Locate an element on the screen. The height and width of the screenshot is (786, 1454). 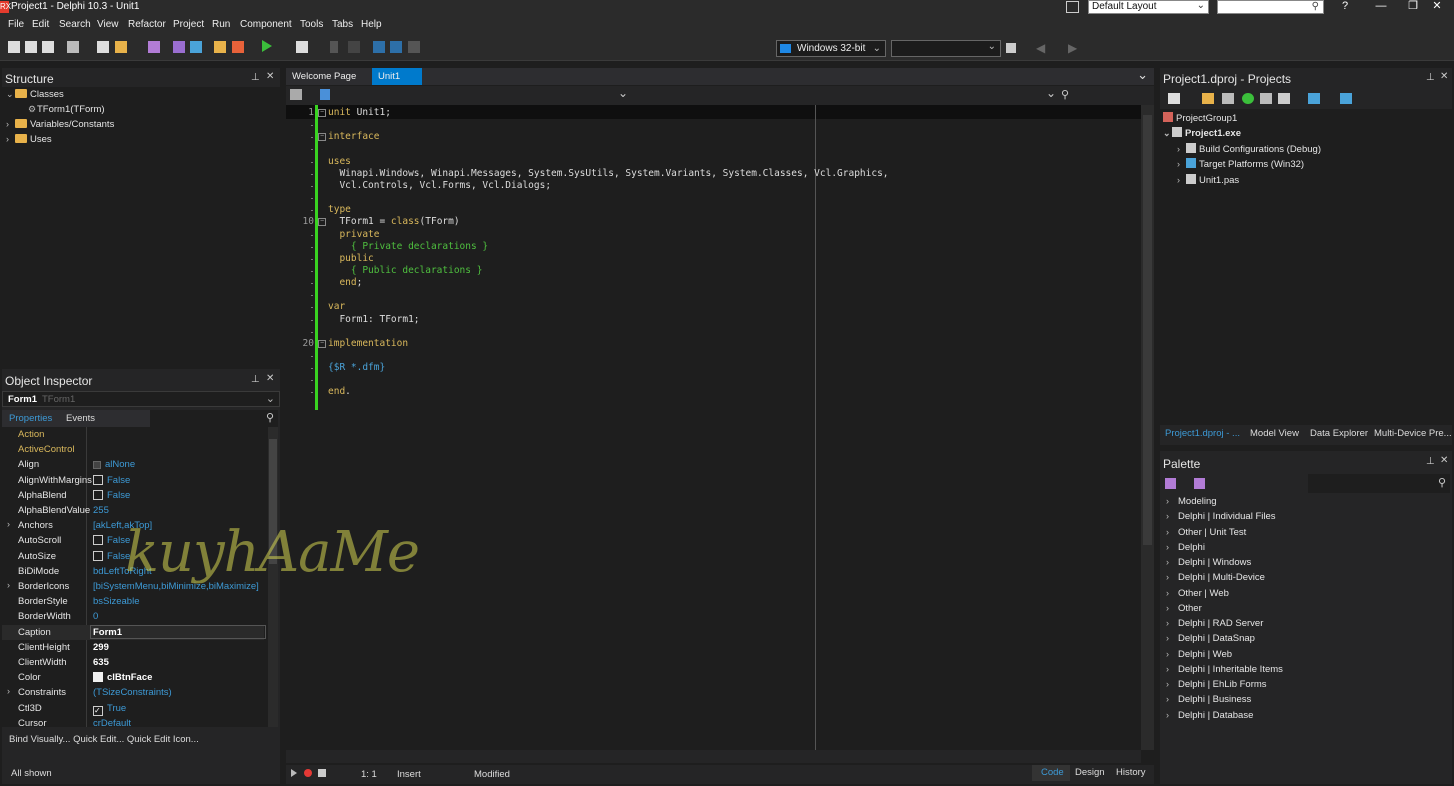
layout-icon is located at coordinates (1072, 7).